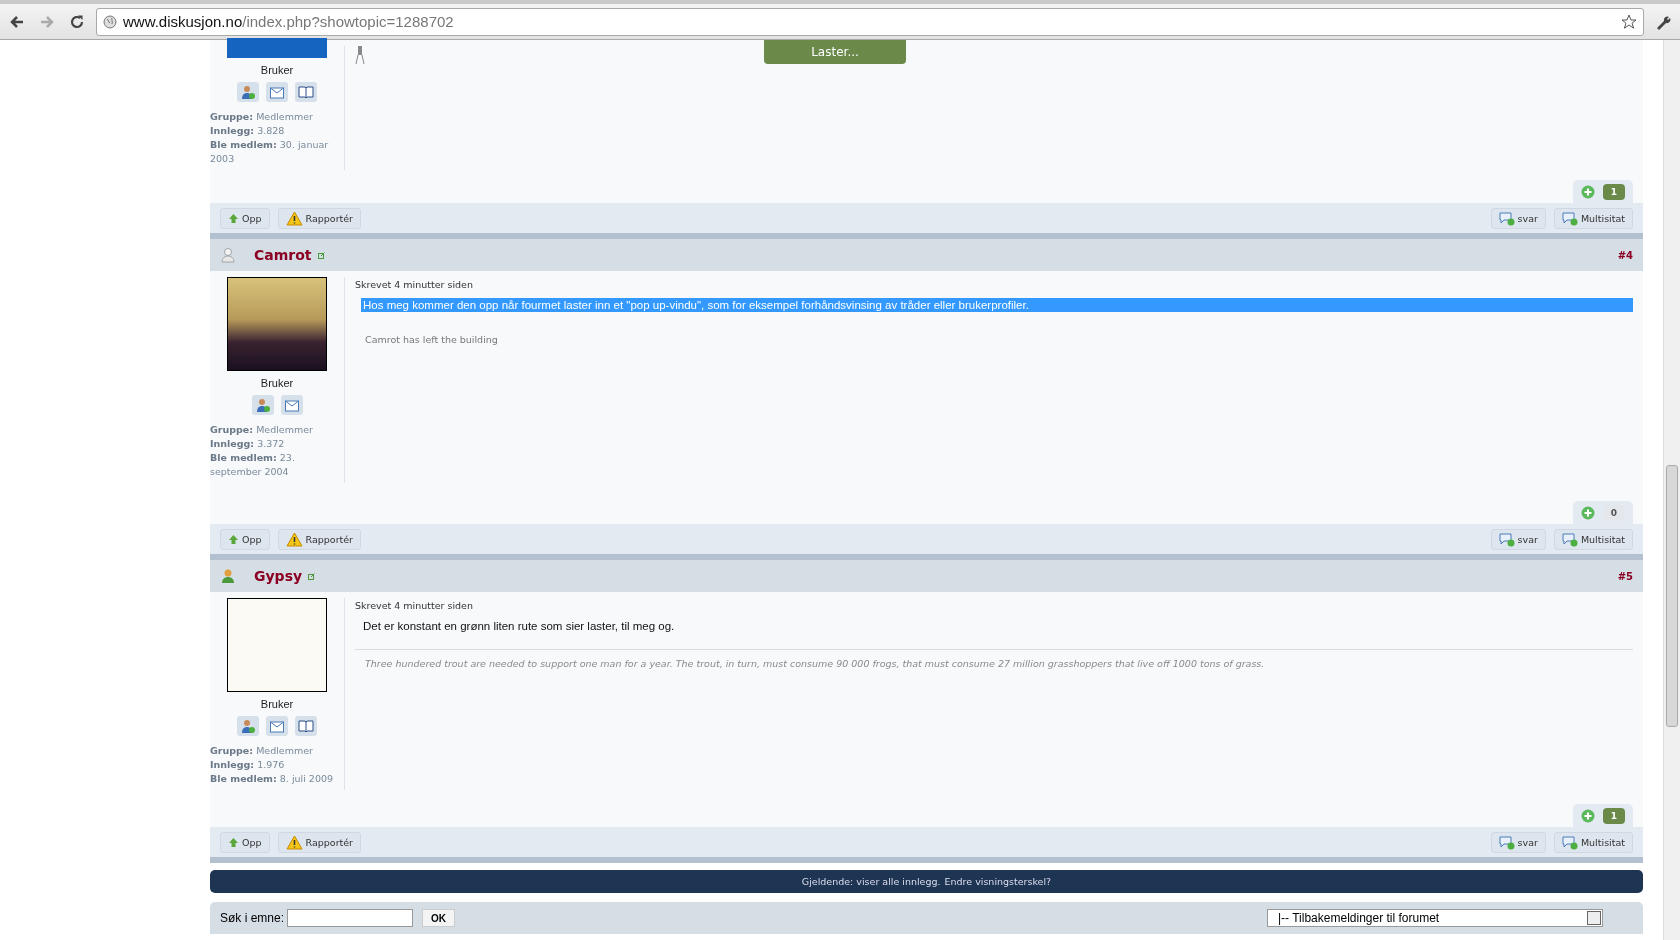  What do you see at coordinates (248, 765) in the screenshot?
I see `member-stat: Innlegg: 1.976` at bounding box center [248, 765].